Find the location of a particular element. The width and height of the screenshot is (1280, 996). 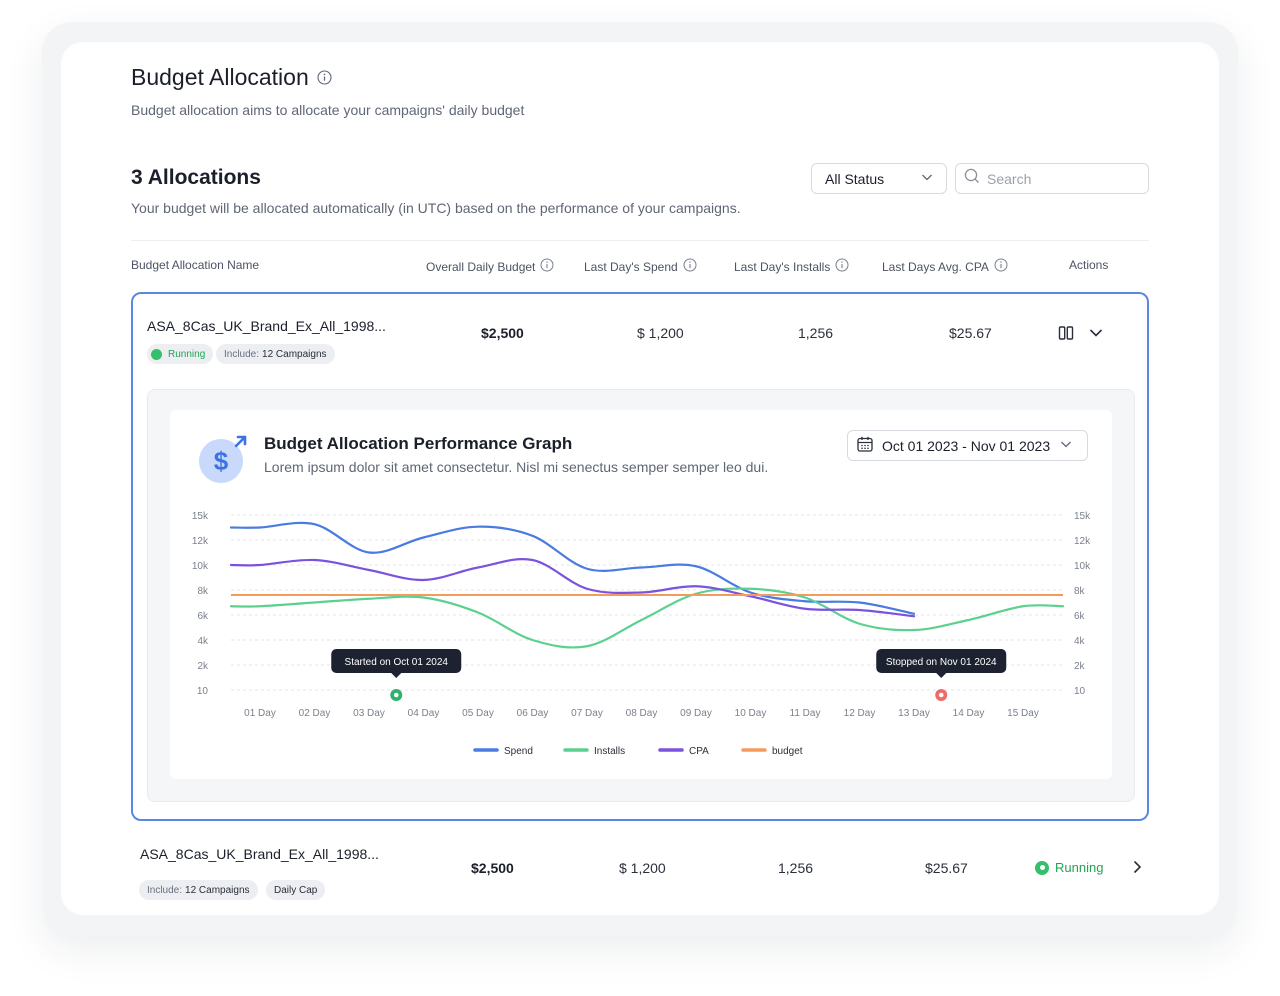

legend-label: CPA is located at coordinates (699, 751).